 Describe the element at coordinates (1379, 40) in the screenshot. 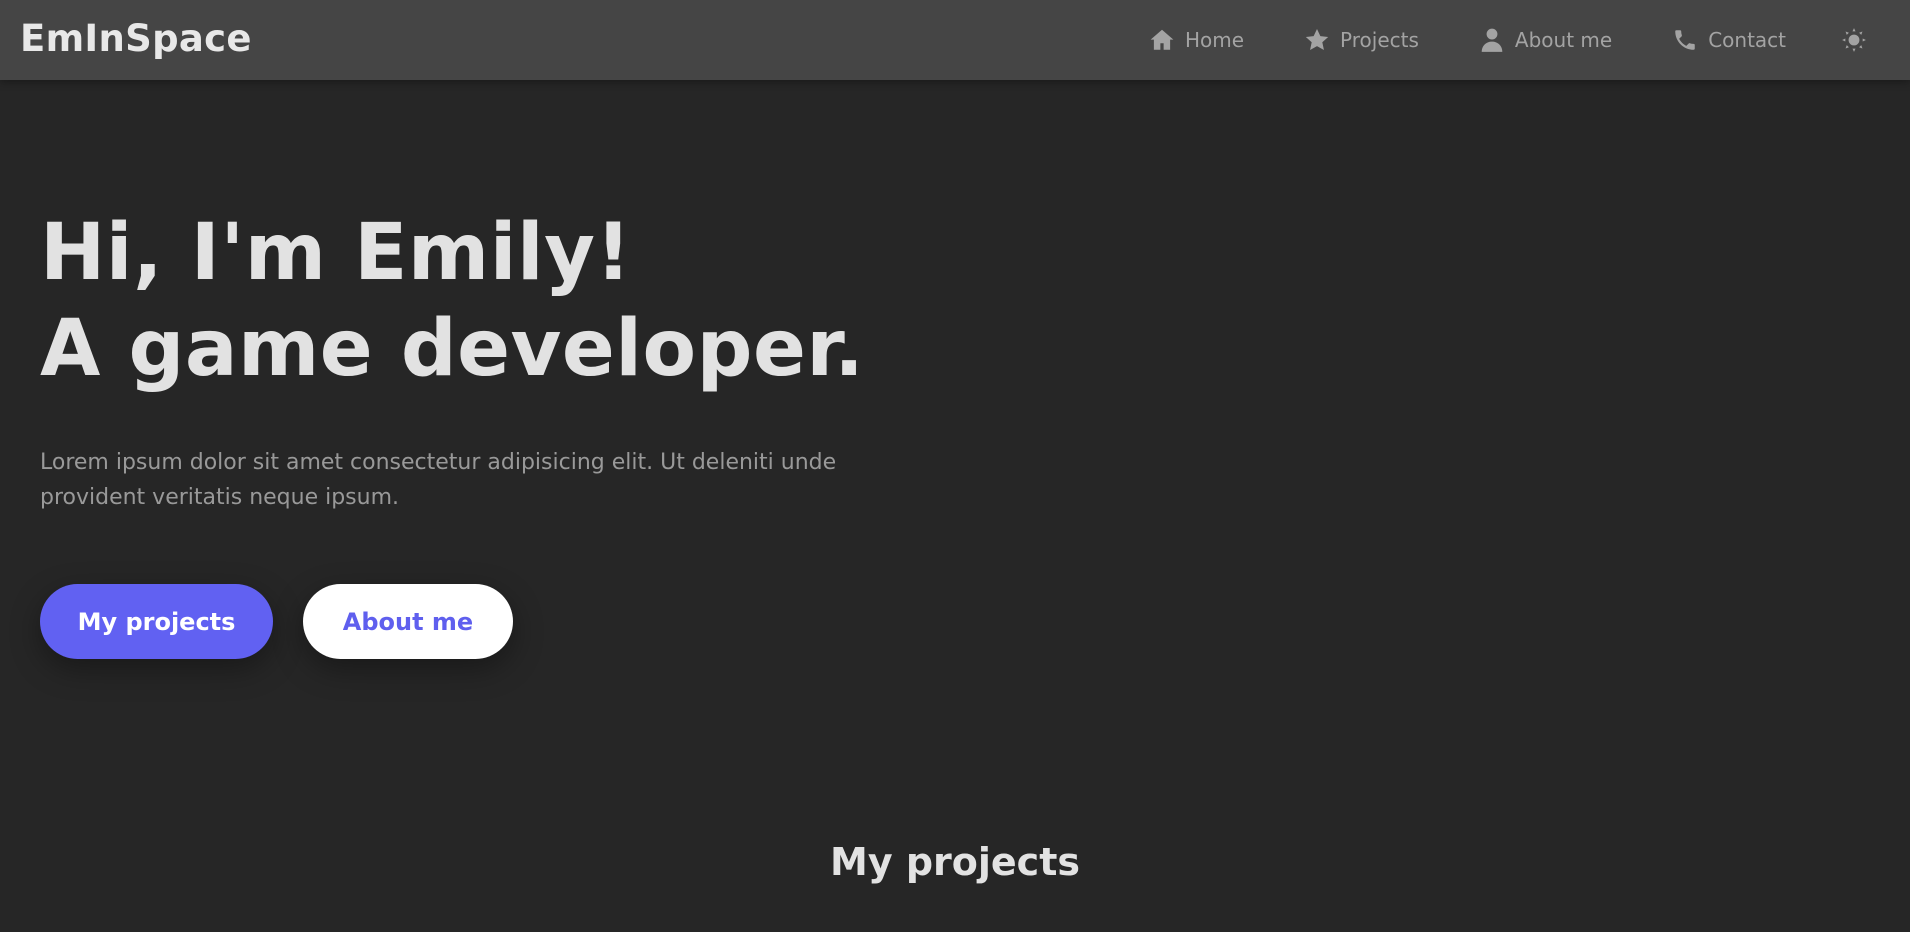

I see `nav-item-label: Projects` at that location.